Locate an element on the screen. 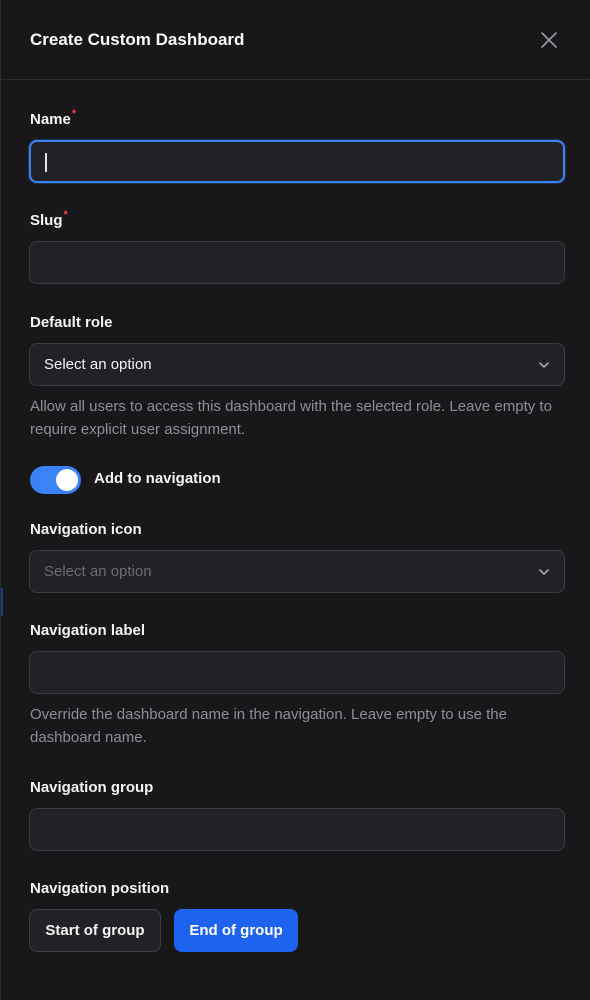 The width and height of the screenshot is (590, 1000). slug-label-text: Slug is located at coordinates (46, 220).